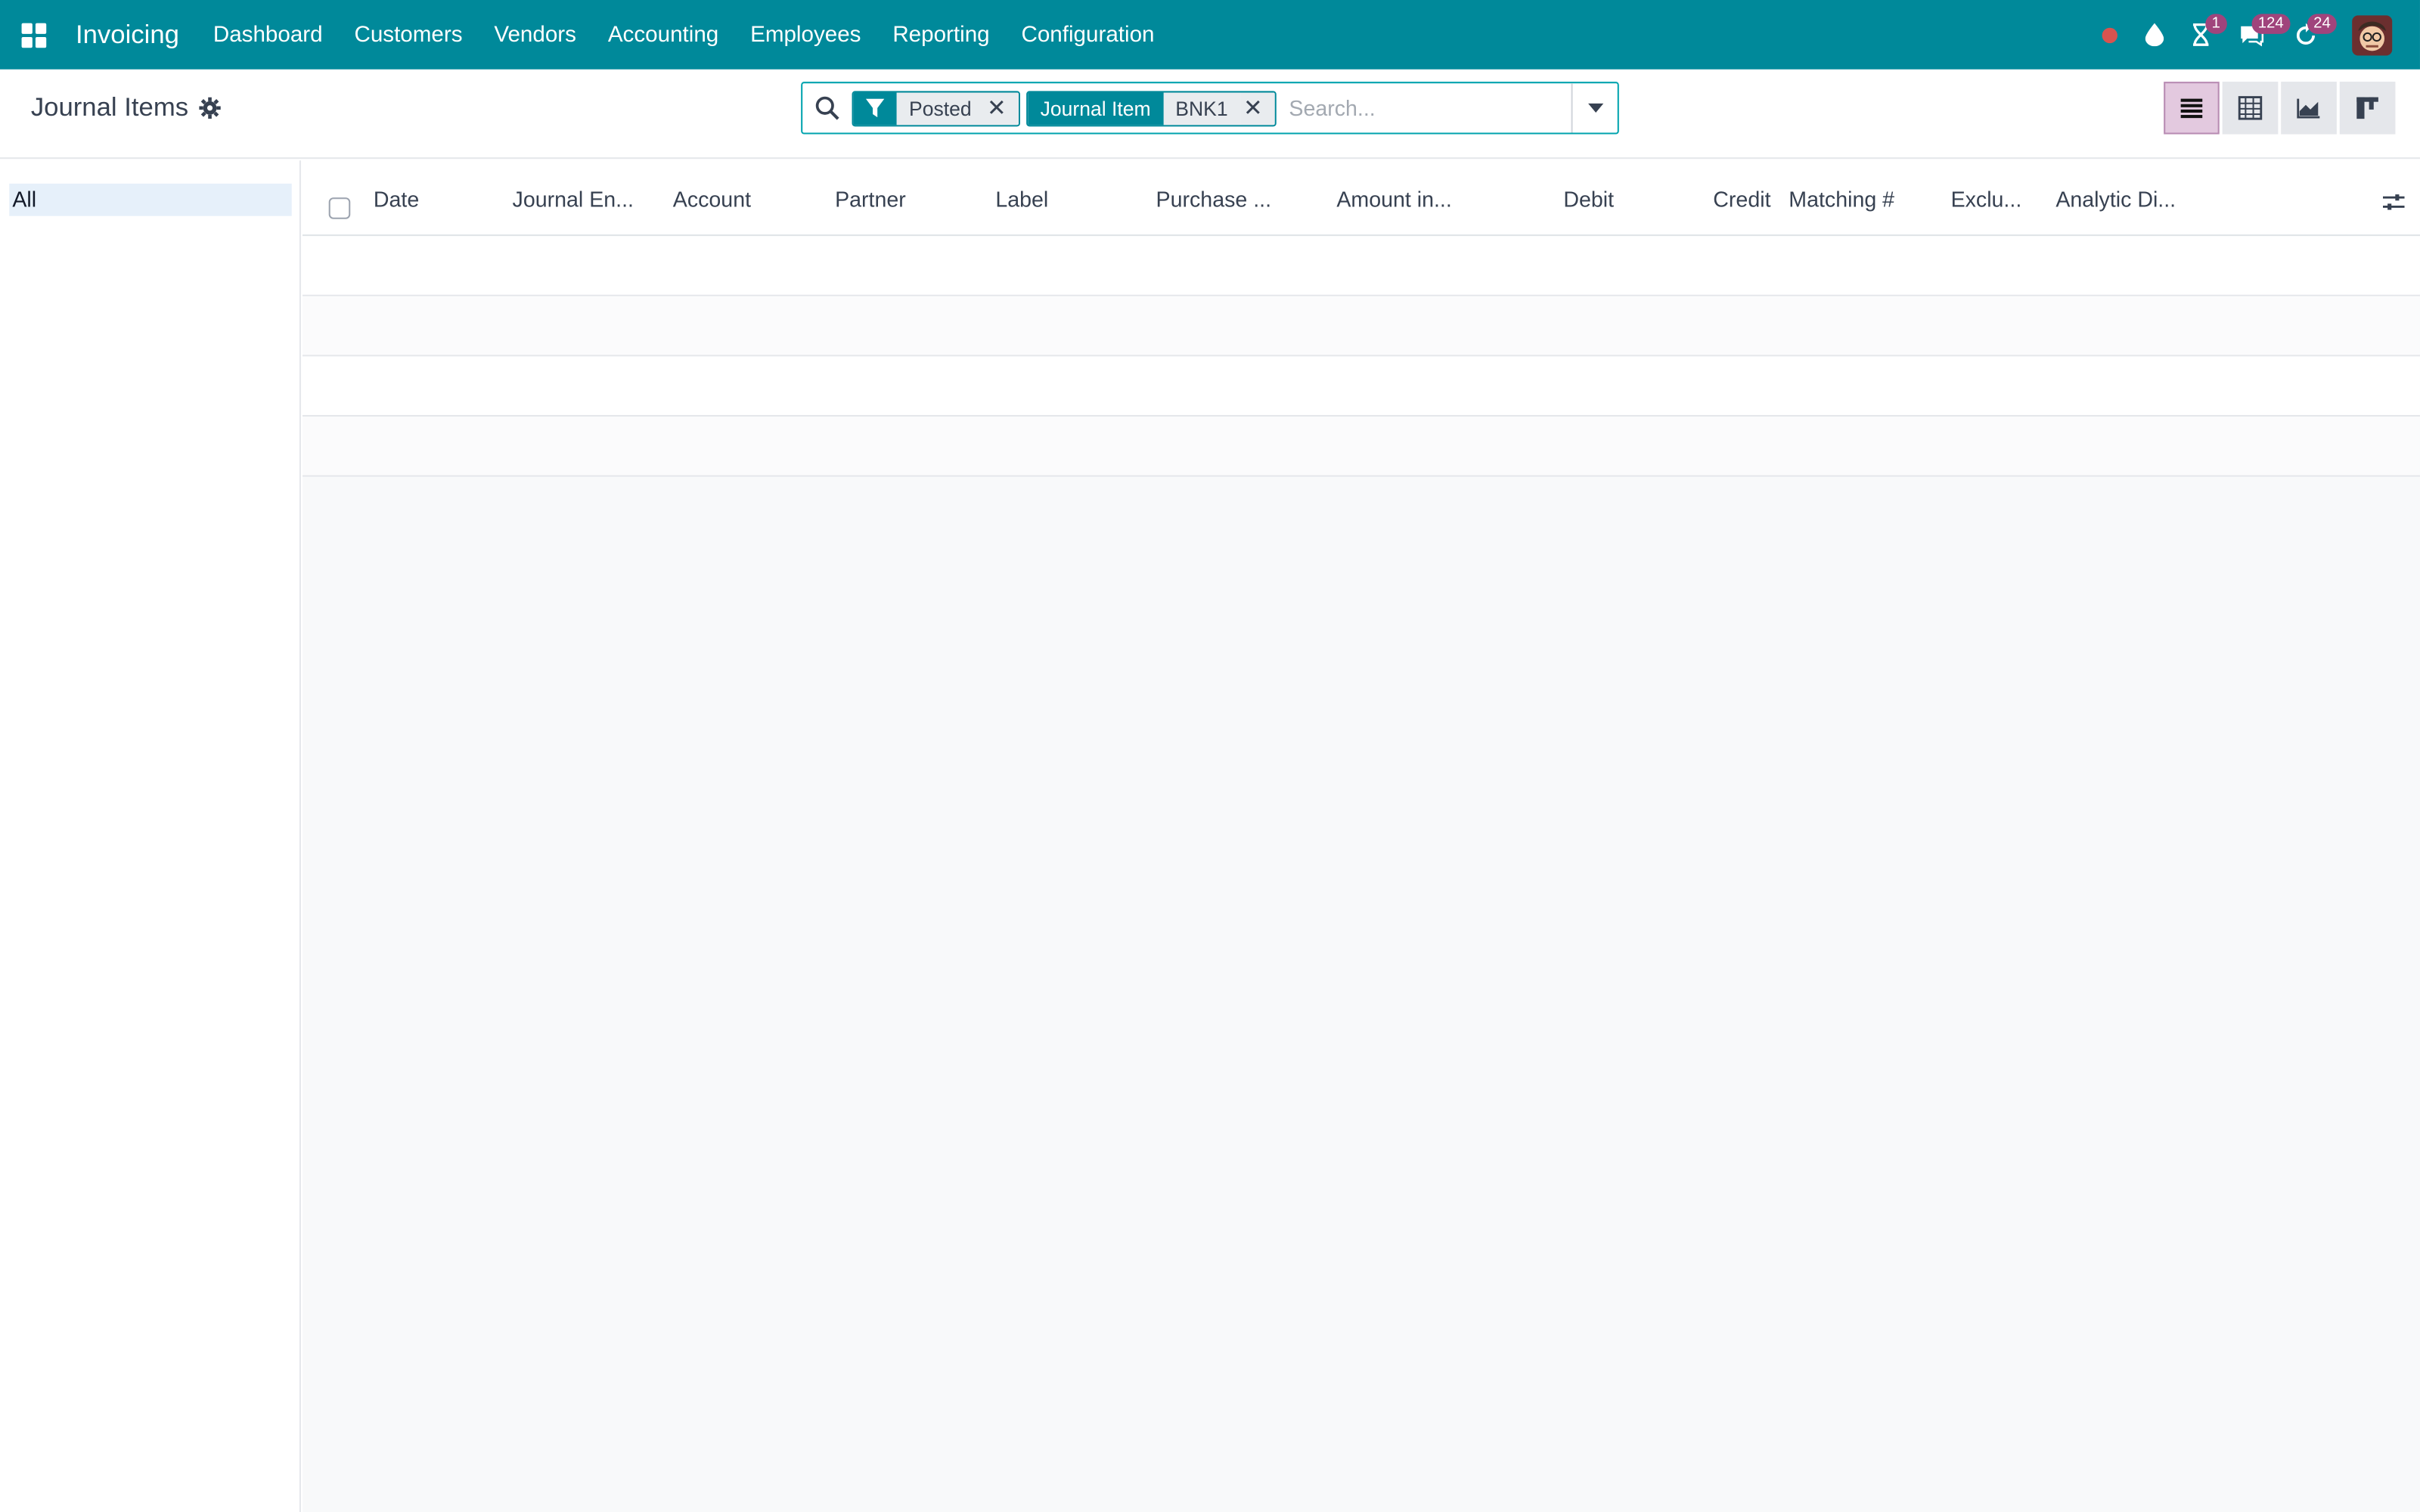 The width and height of the screenshot is (2420, 1512). Describe the element at coordinates (34, 35) in the screenshot. I see `apps-menu-icon` at that location.